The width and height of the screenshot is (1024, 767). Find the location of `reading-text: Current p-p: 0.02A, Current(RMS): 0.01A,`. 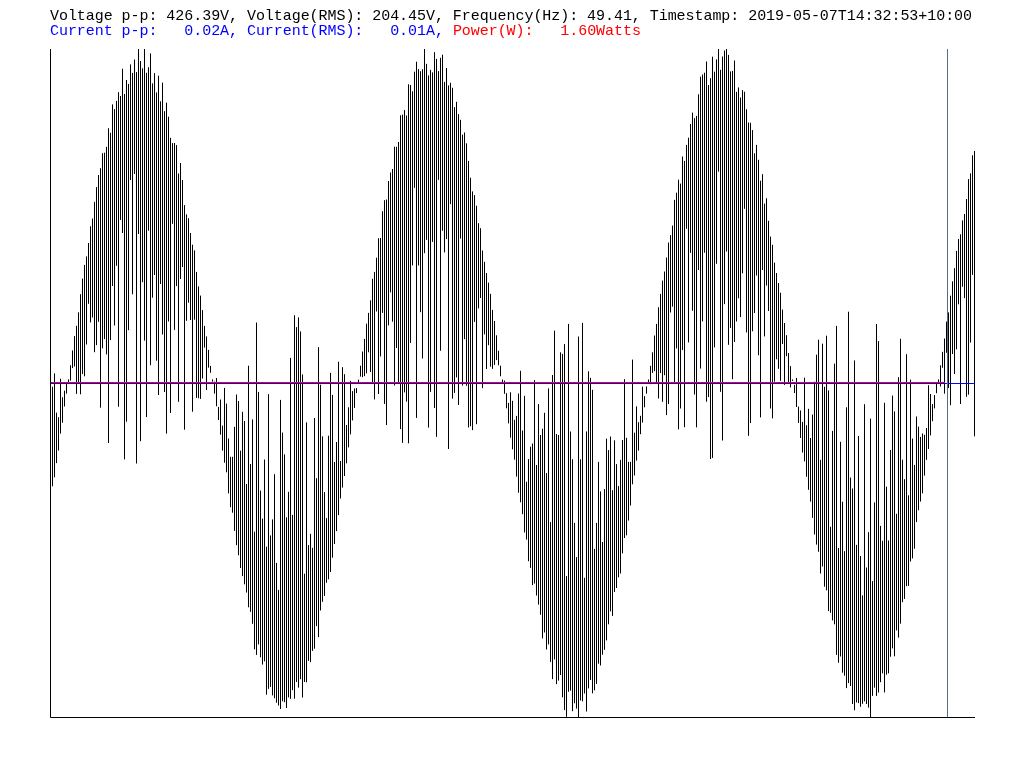

reading-text: Current p-p: 0.02A, Current(RMS): 0.01A, is located at coordinates (247, 31).